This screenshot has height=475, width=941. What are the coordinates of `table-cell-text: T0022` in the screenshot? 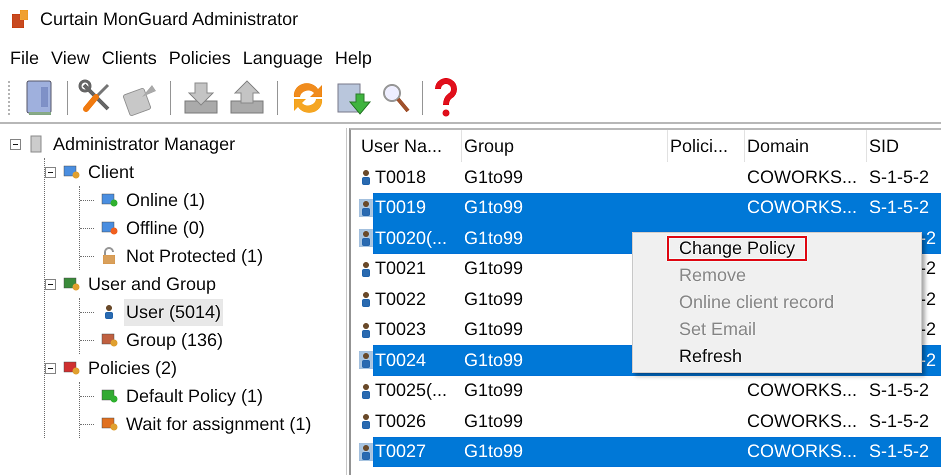 It's located at (401, 299).